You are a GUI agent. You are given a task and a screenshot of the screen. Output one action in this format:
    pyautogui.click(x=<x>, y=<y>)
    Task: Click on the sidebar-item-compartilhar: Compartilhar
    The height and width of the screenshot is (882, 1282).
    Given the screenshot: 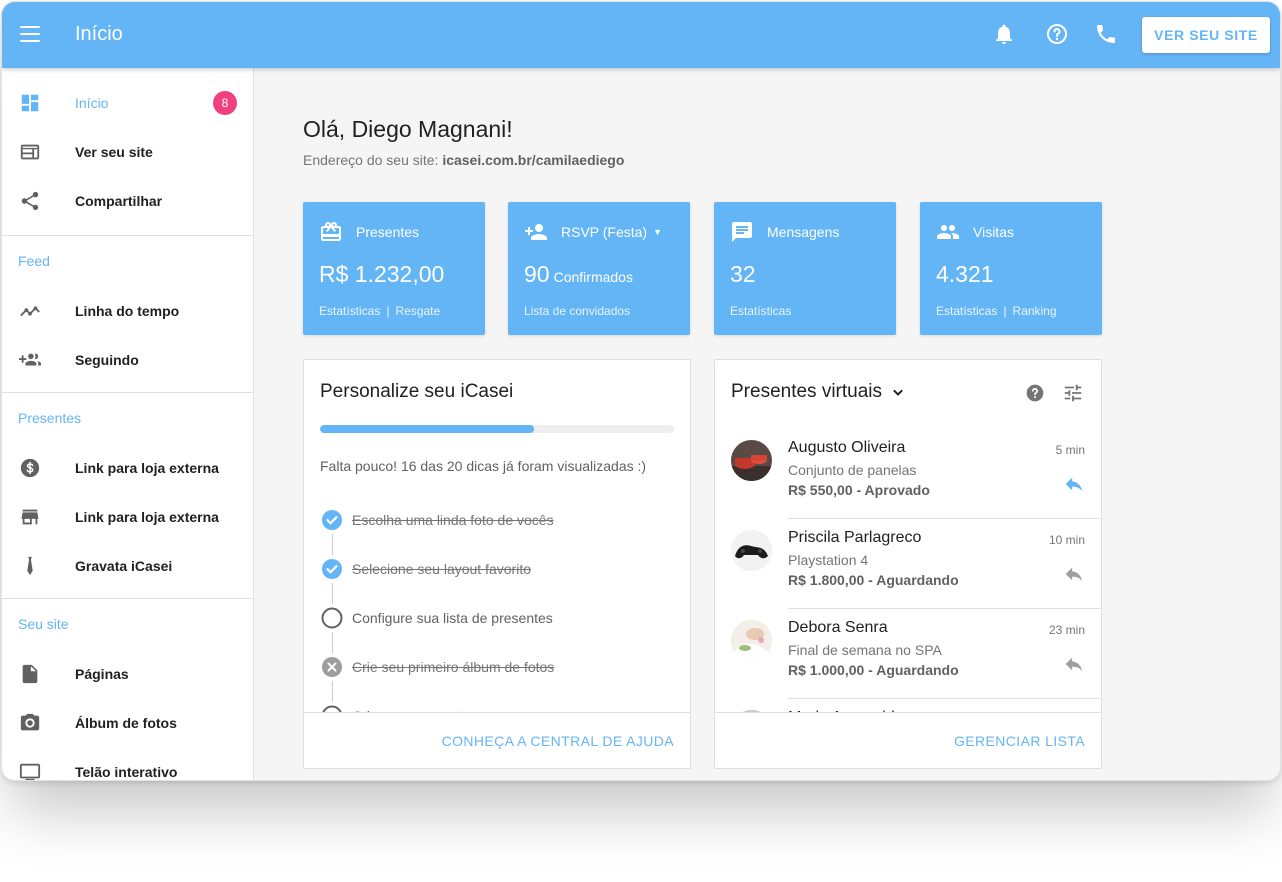 What is the action you would take?
    pyautogui.click(x=127, y=200)
    